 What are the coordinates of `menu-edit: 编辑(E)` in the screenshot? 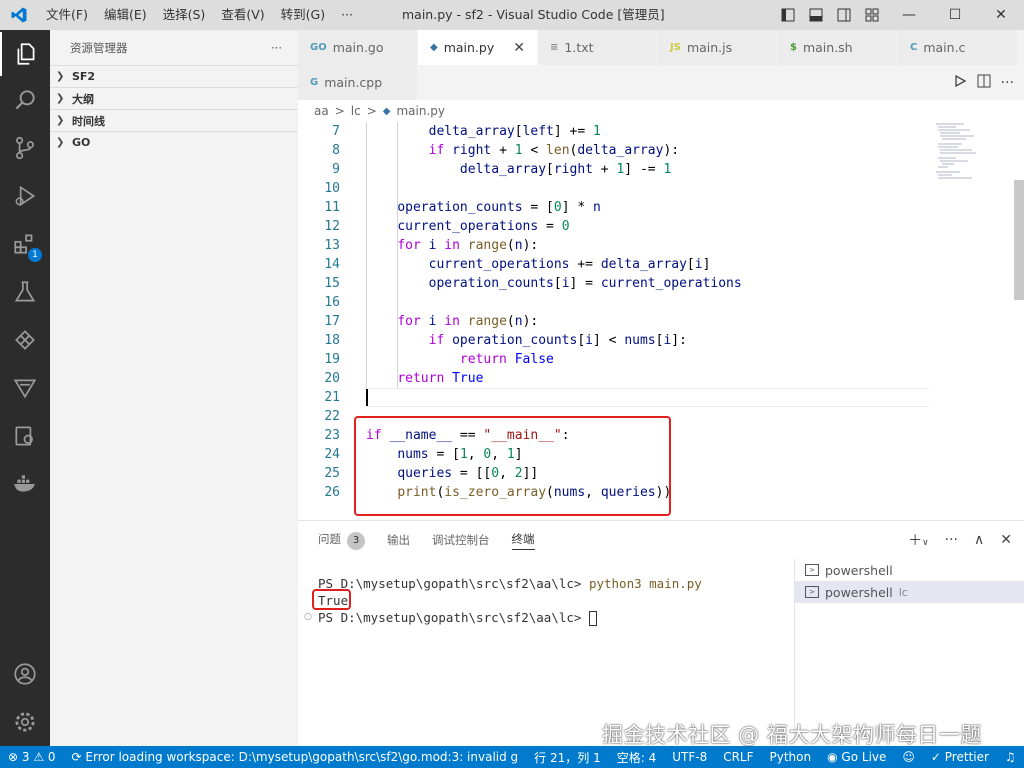 It's located at (125, 15).